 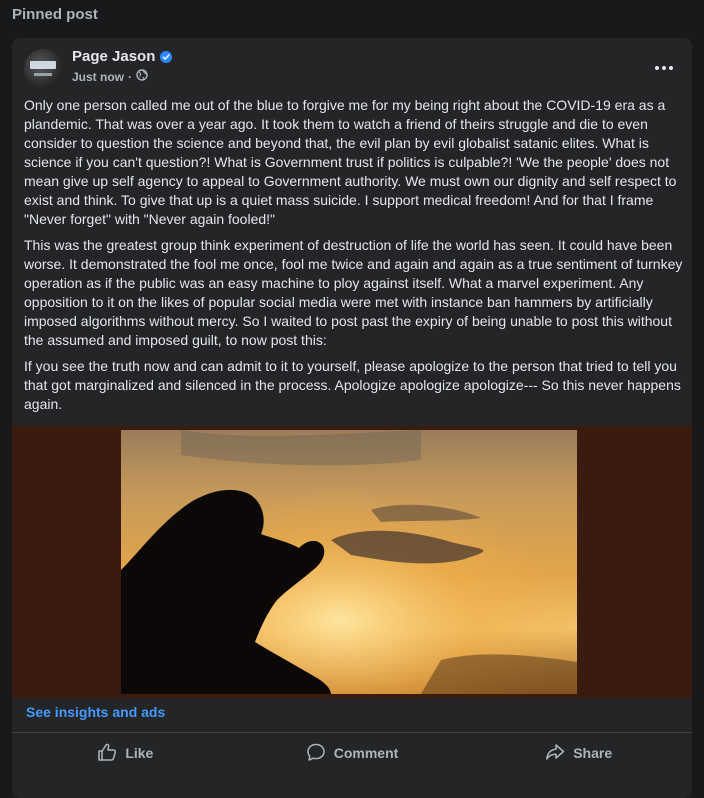 What do you see at coordinates (166, 56) in the screenshot?
I see `verified-badge-icon` at bounding box center [166, 56].